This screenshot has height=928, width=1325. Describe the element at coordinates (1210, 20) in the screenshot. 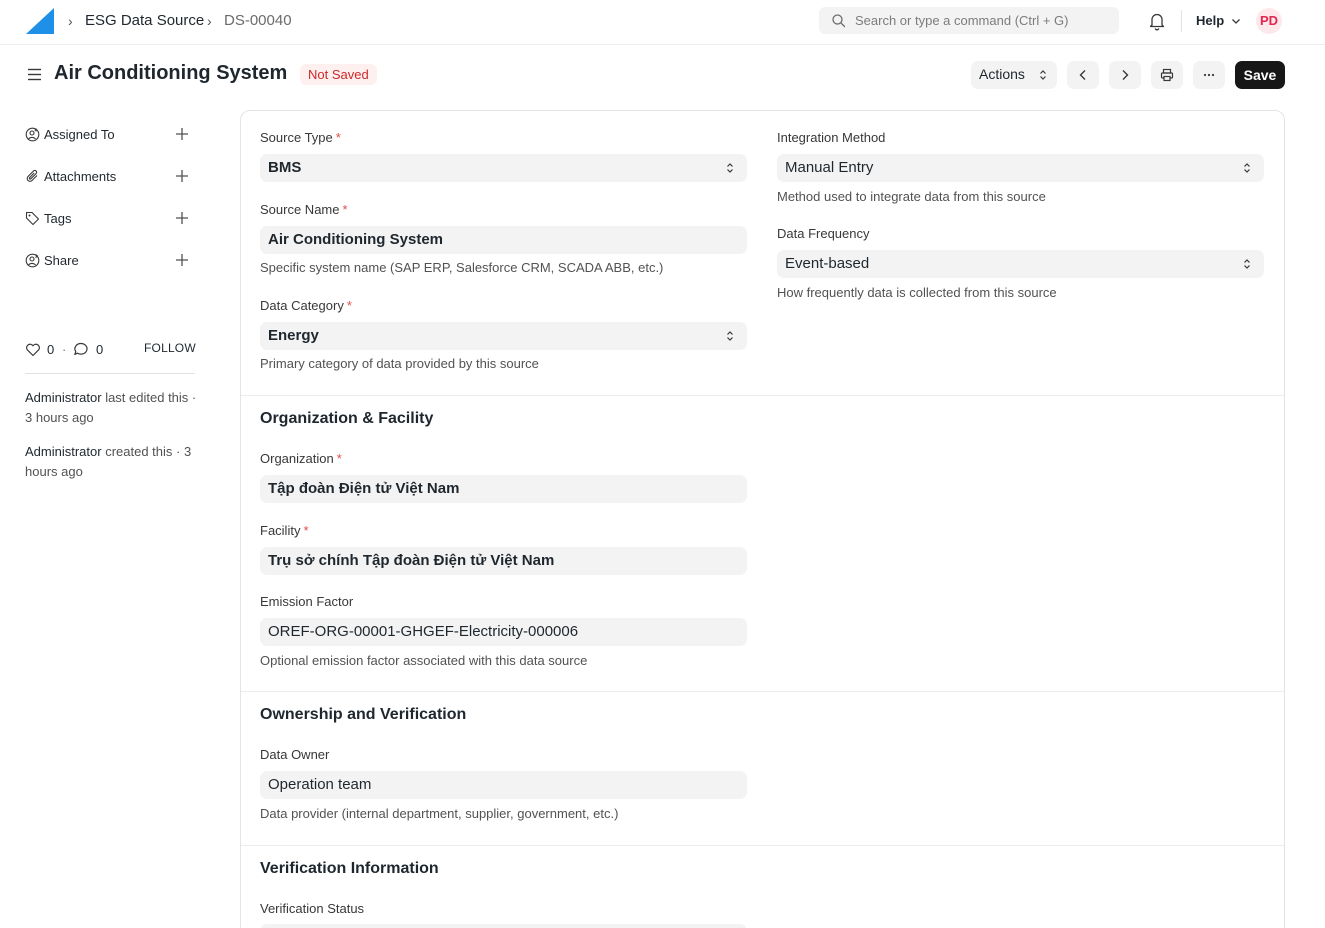

I see `help-label: Help` at that location.